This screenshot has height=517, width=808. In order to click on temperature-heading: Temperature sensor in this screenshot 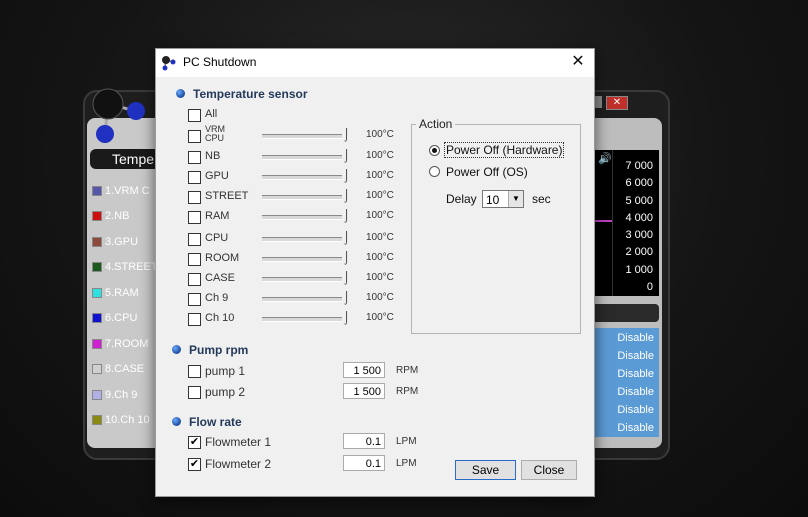, I will do `click(250, 94)`.